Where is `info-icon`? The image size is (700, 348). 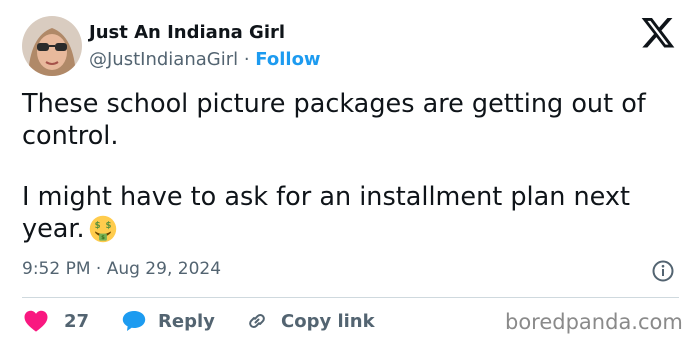 info-icon is located at coordinates (663, 271).